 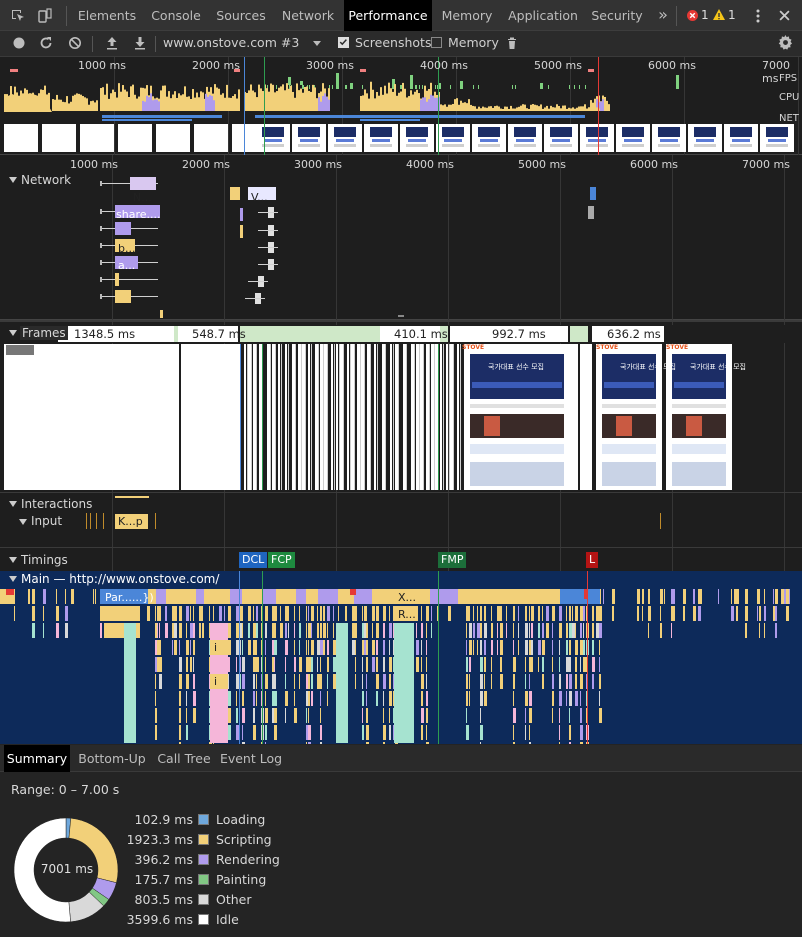 I want to click on tab-memory: Memory, so click(x=467, y=15).